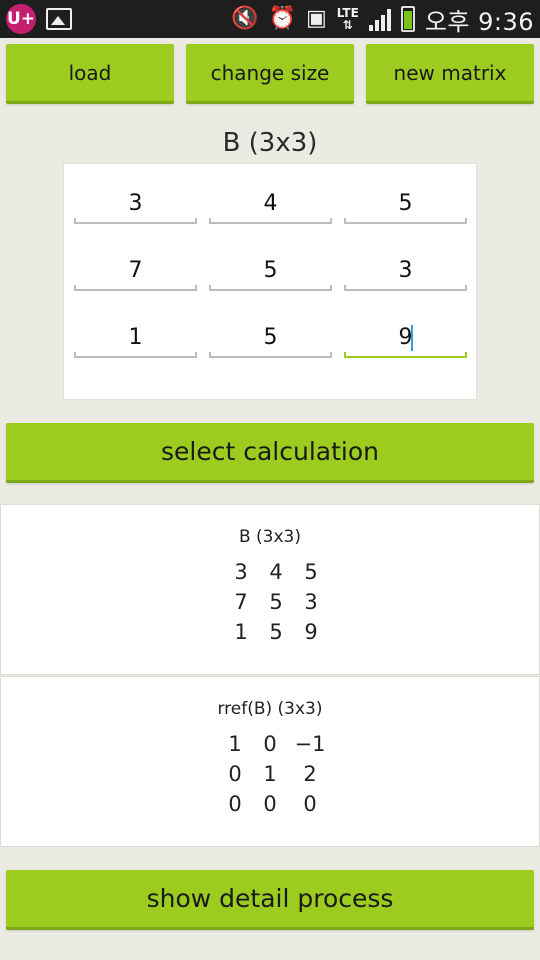  What do you see at coordinates (479, 21) in the screenshot?
I see `status-time: 오후 9:36` at bounding box center [479, 21].